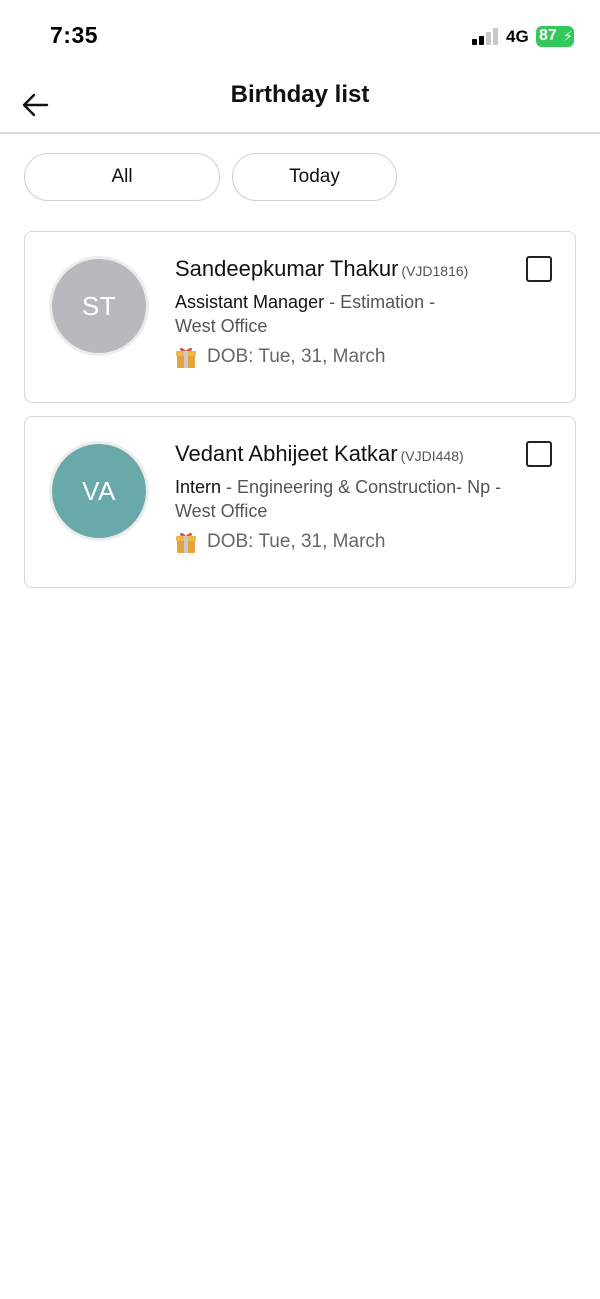  What do you see at coordinates (568, 36) in the screenshot?
I see `charging-bolt-icon: ⚡` at bounding box center [568, 36].